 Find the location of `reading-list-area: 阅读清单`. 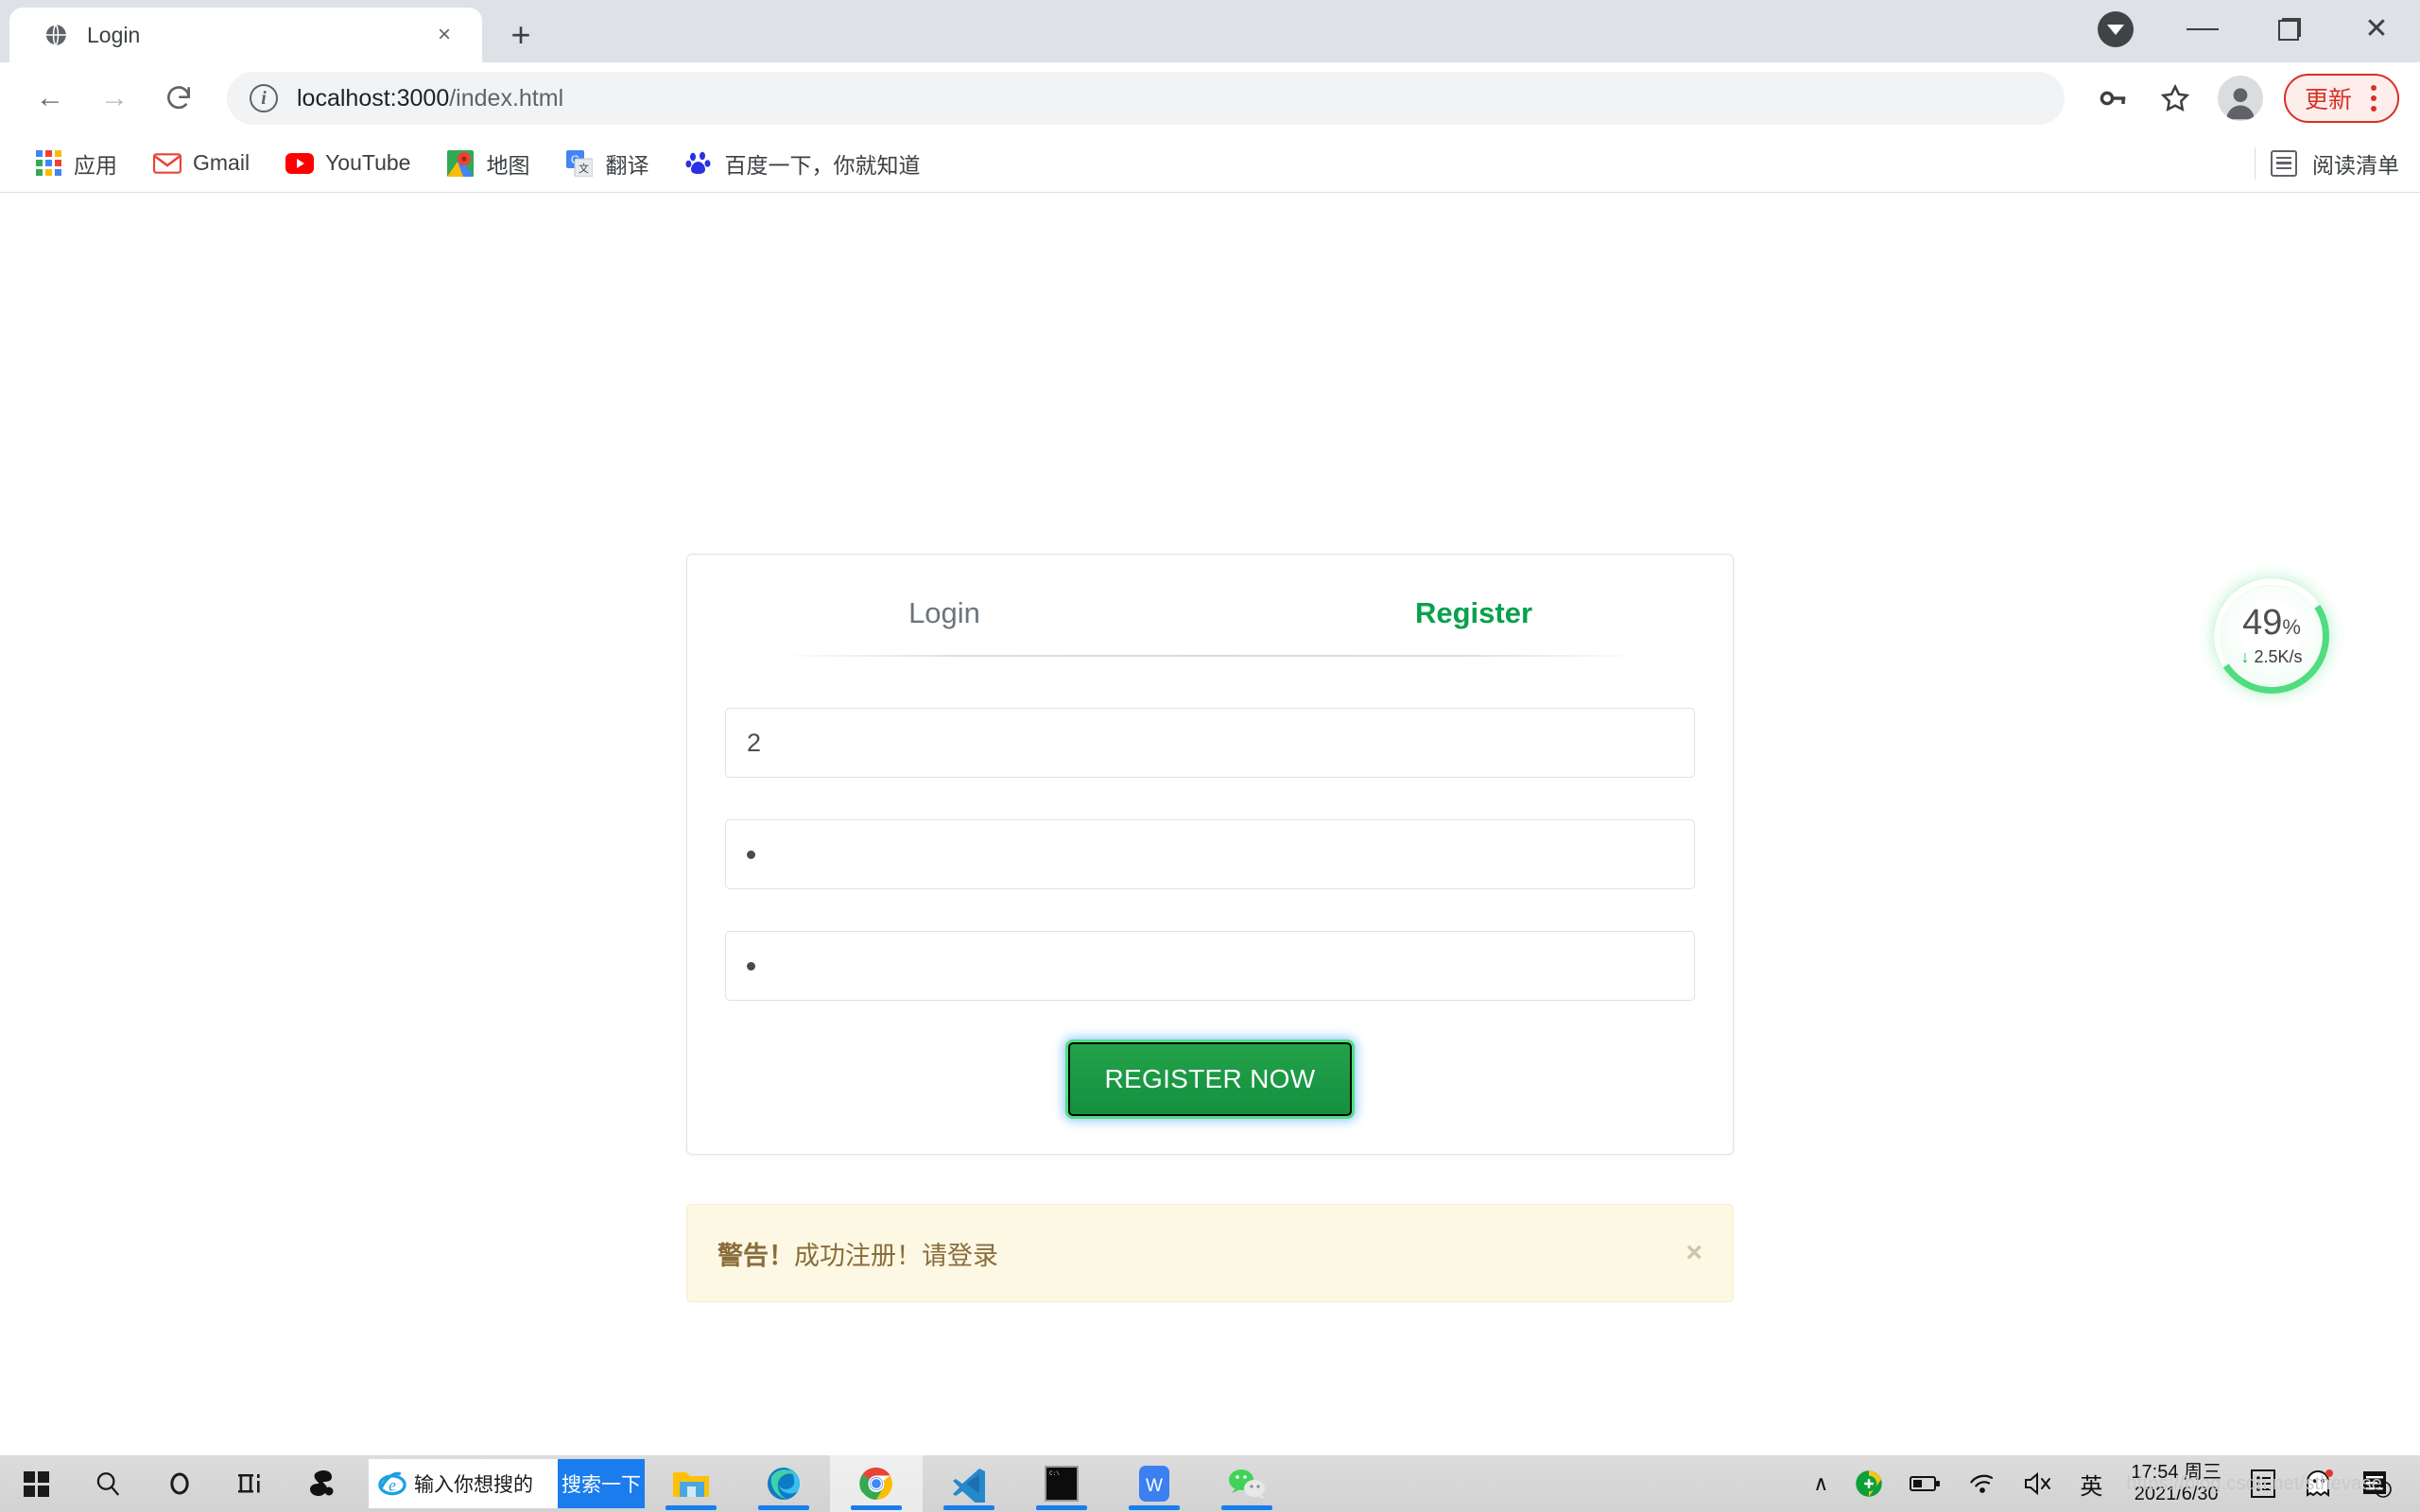

reading-list-area: 阅读清单 is located at coordinates (2327, 163).